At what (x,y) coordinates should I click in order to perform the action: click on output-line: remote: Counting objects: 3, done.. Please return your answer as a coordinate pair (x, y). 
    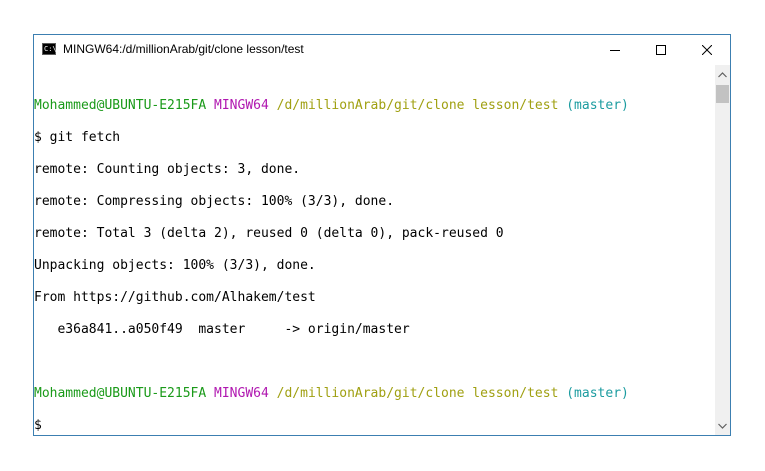
    Looking at the image, I should click on (167, 169).